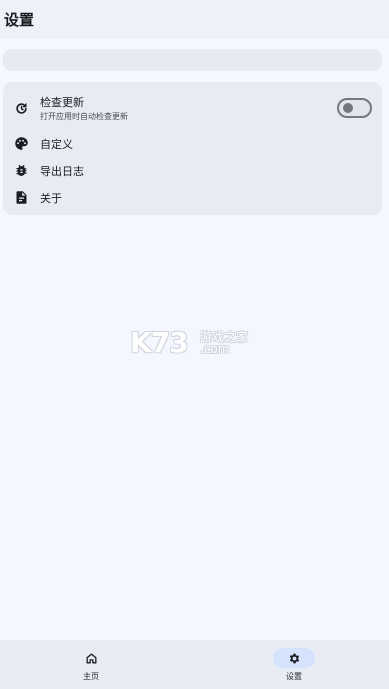 This screenshot has height=689, width=389. I want to click on about-label: 关于, so click(51, 198).